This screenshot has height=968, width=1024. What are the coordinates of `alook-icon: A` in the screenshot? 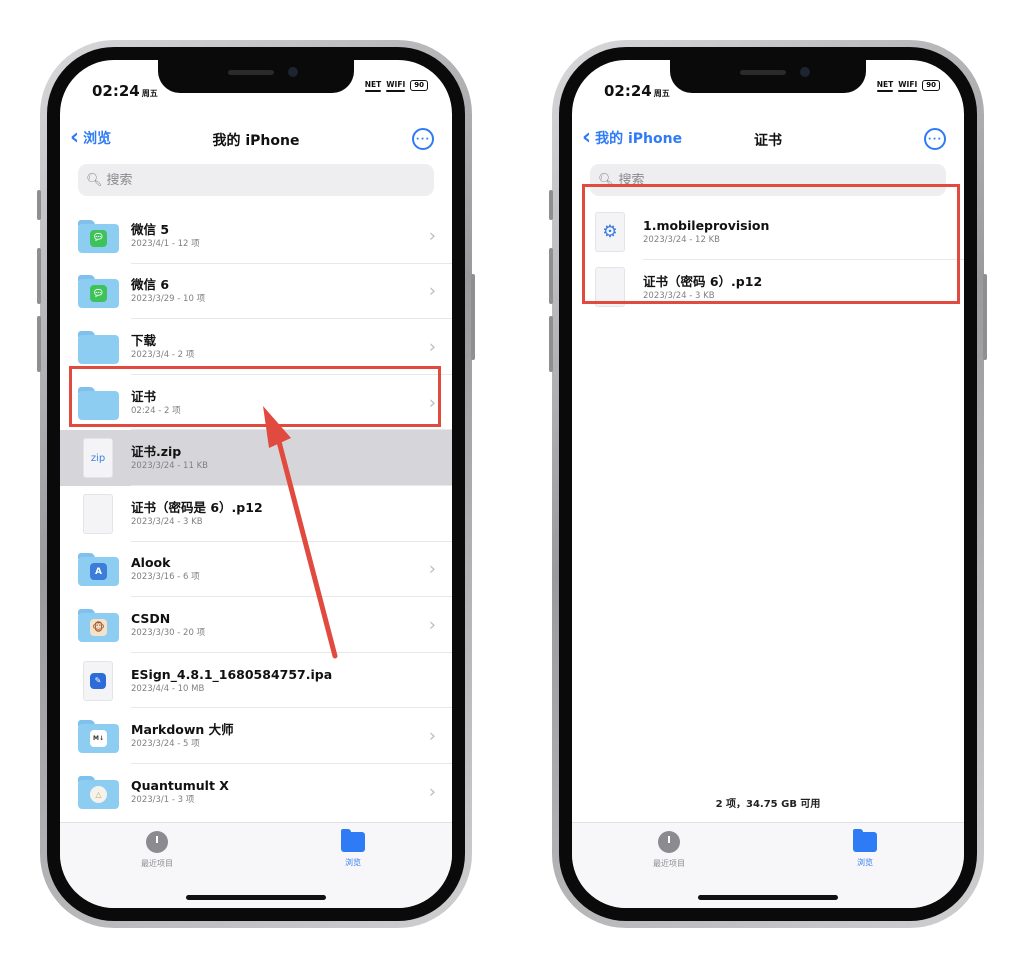 It's located at (98, 572).